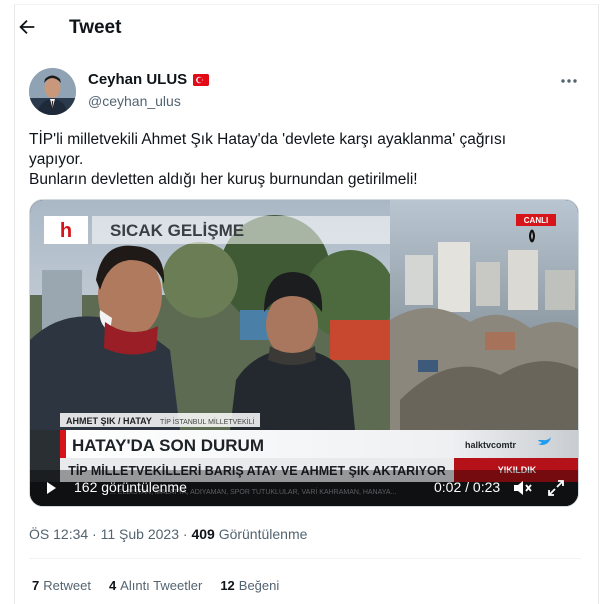 This screenshot has width=600, height=604. I want to click on mute-icon, so click(522, 488).